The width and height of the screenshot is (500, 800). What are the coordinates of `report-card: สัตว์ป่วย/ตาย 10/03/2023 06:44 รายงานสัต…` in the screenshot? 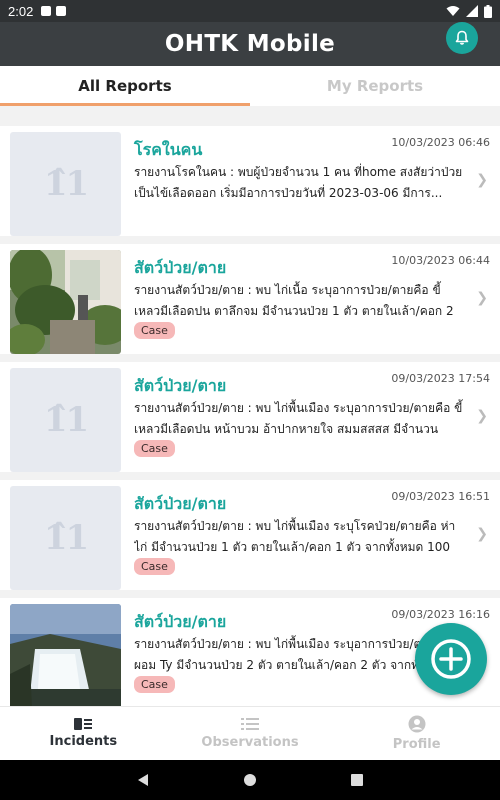 It's located at (250, 299).